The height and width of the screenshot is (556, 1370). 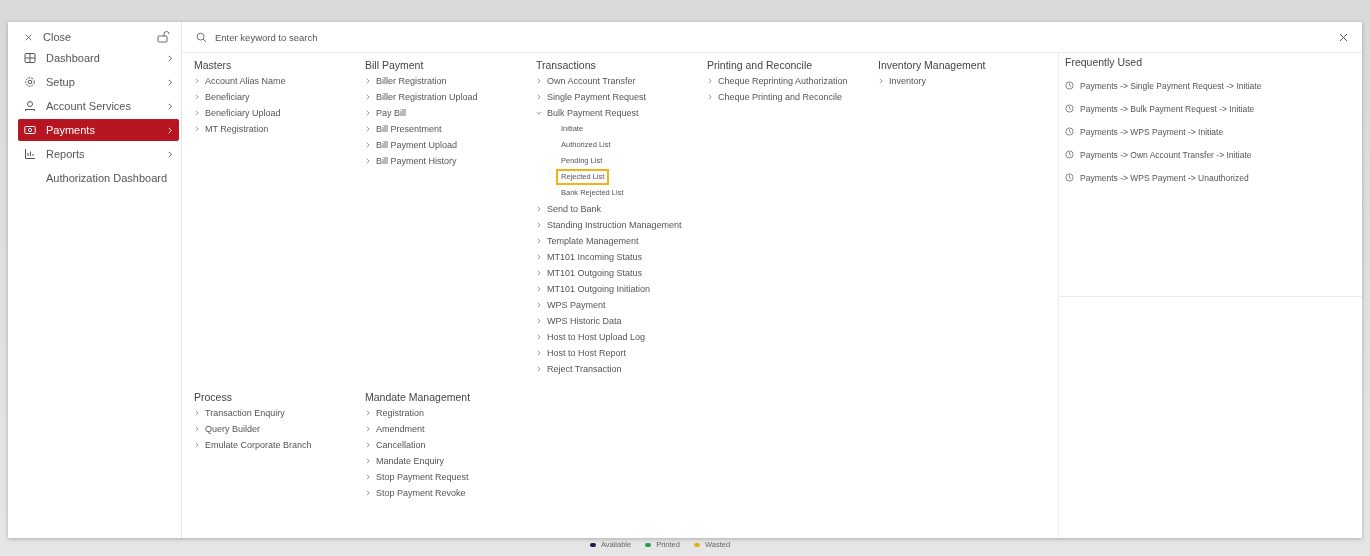 What do you see at coordinates (450, 113) in the screenshot?
I see `menu-link: Pay Bill` at bounding box center [450, 113].